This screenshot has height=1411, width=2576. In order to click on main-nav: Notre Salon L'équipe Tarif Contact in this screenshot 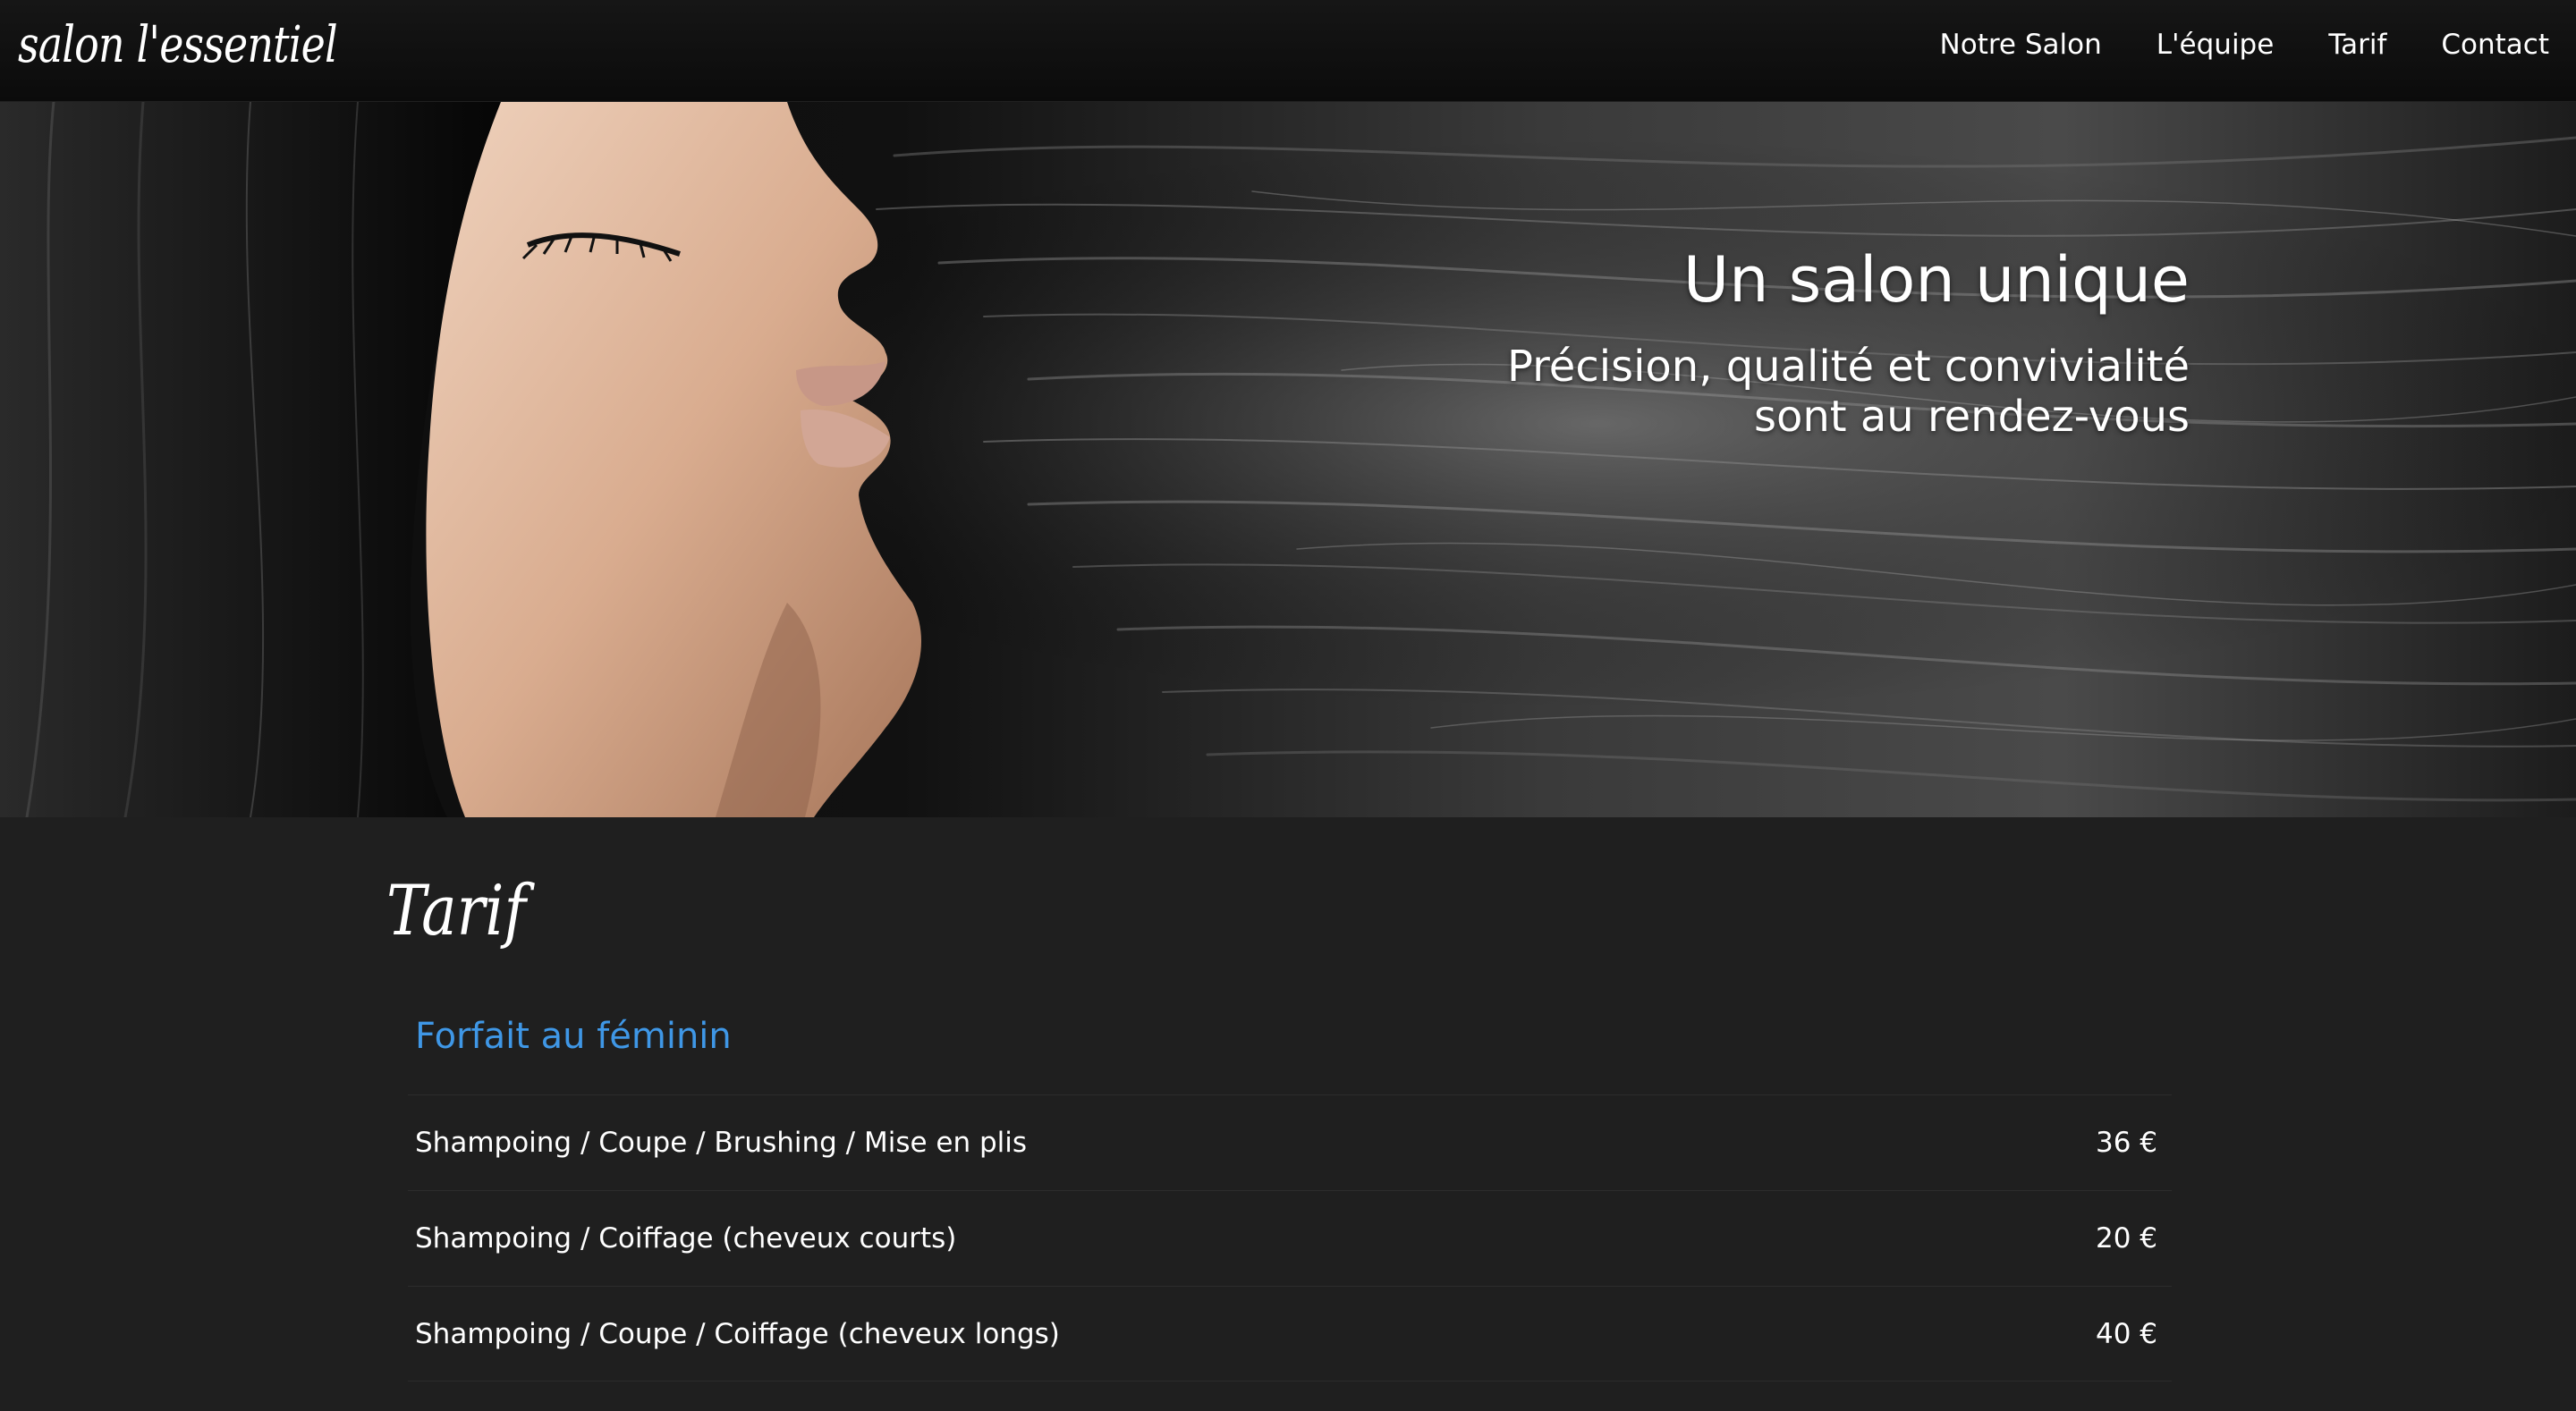, I will do `click(2217, 44)`.